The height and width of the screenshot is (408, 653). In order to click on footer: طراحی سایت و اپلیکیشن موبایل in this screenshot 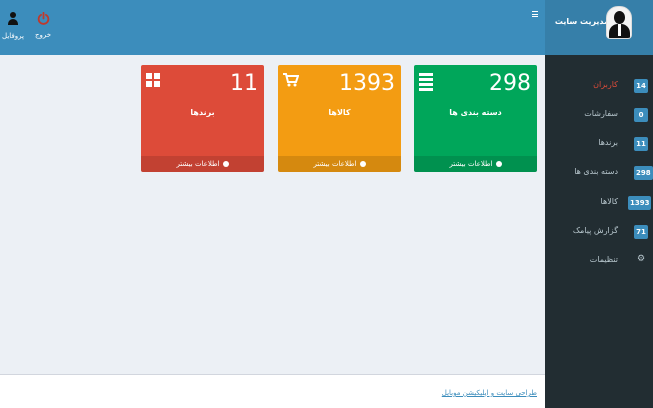, I will do `click(272, 391)`.